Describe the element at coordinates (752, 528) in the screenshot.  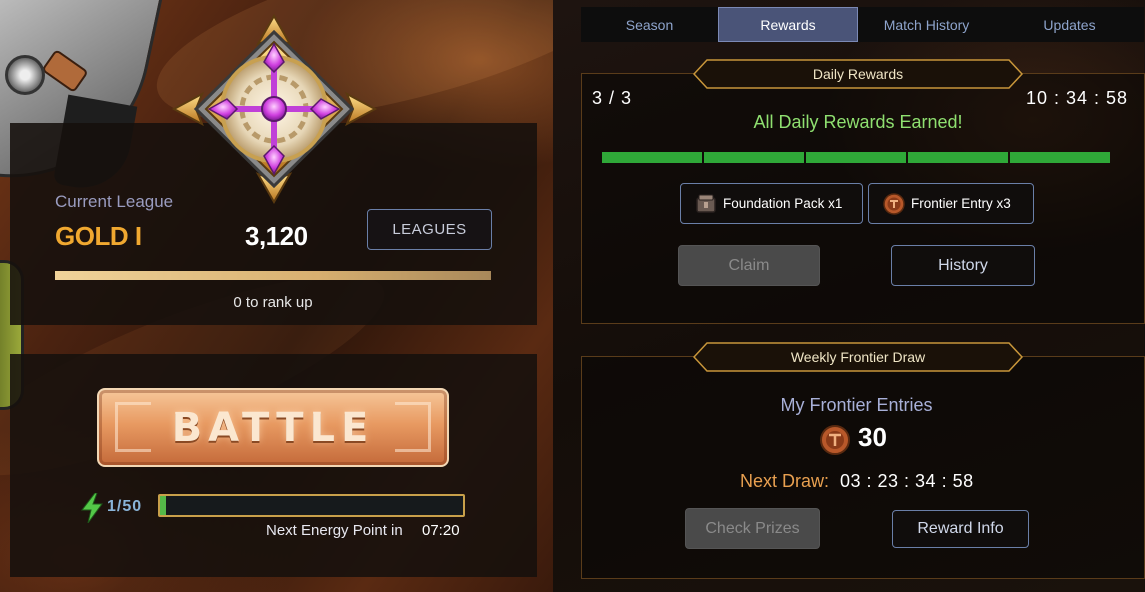
I see `check-prizes-button: Check Prizes` at that location.